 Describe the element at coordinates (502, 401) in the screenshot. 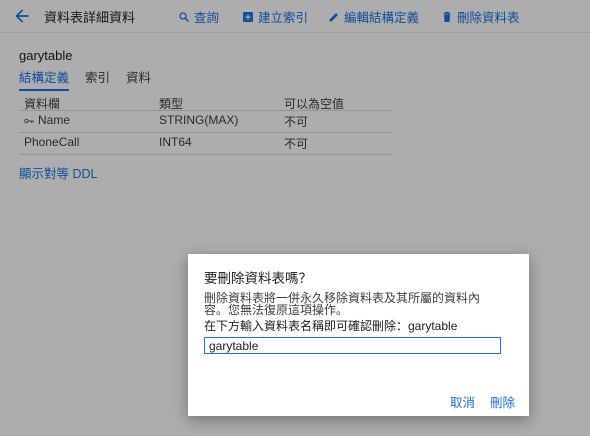

I see `delete-button: 刪除` at that location.